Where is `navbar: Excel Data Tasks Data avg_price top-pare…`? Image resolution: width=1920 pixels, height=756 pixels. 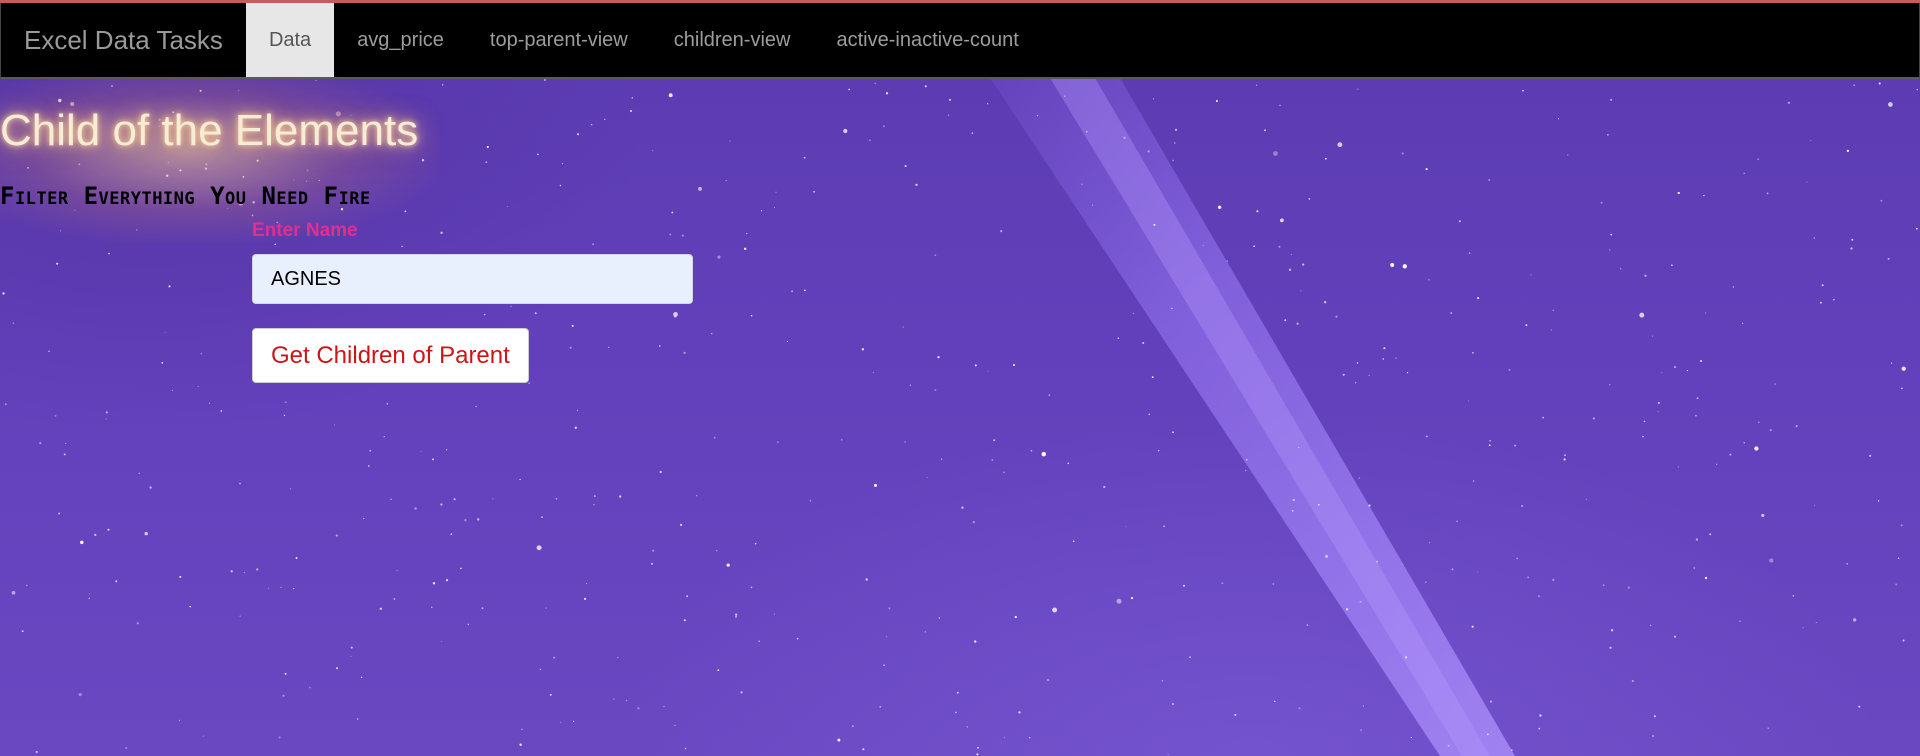 navbar: Excel Data Tasks Data avg_price top-pare… is located at coordinates (960, 41).